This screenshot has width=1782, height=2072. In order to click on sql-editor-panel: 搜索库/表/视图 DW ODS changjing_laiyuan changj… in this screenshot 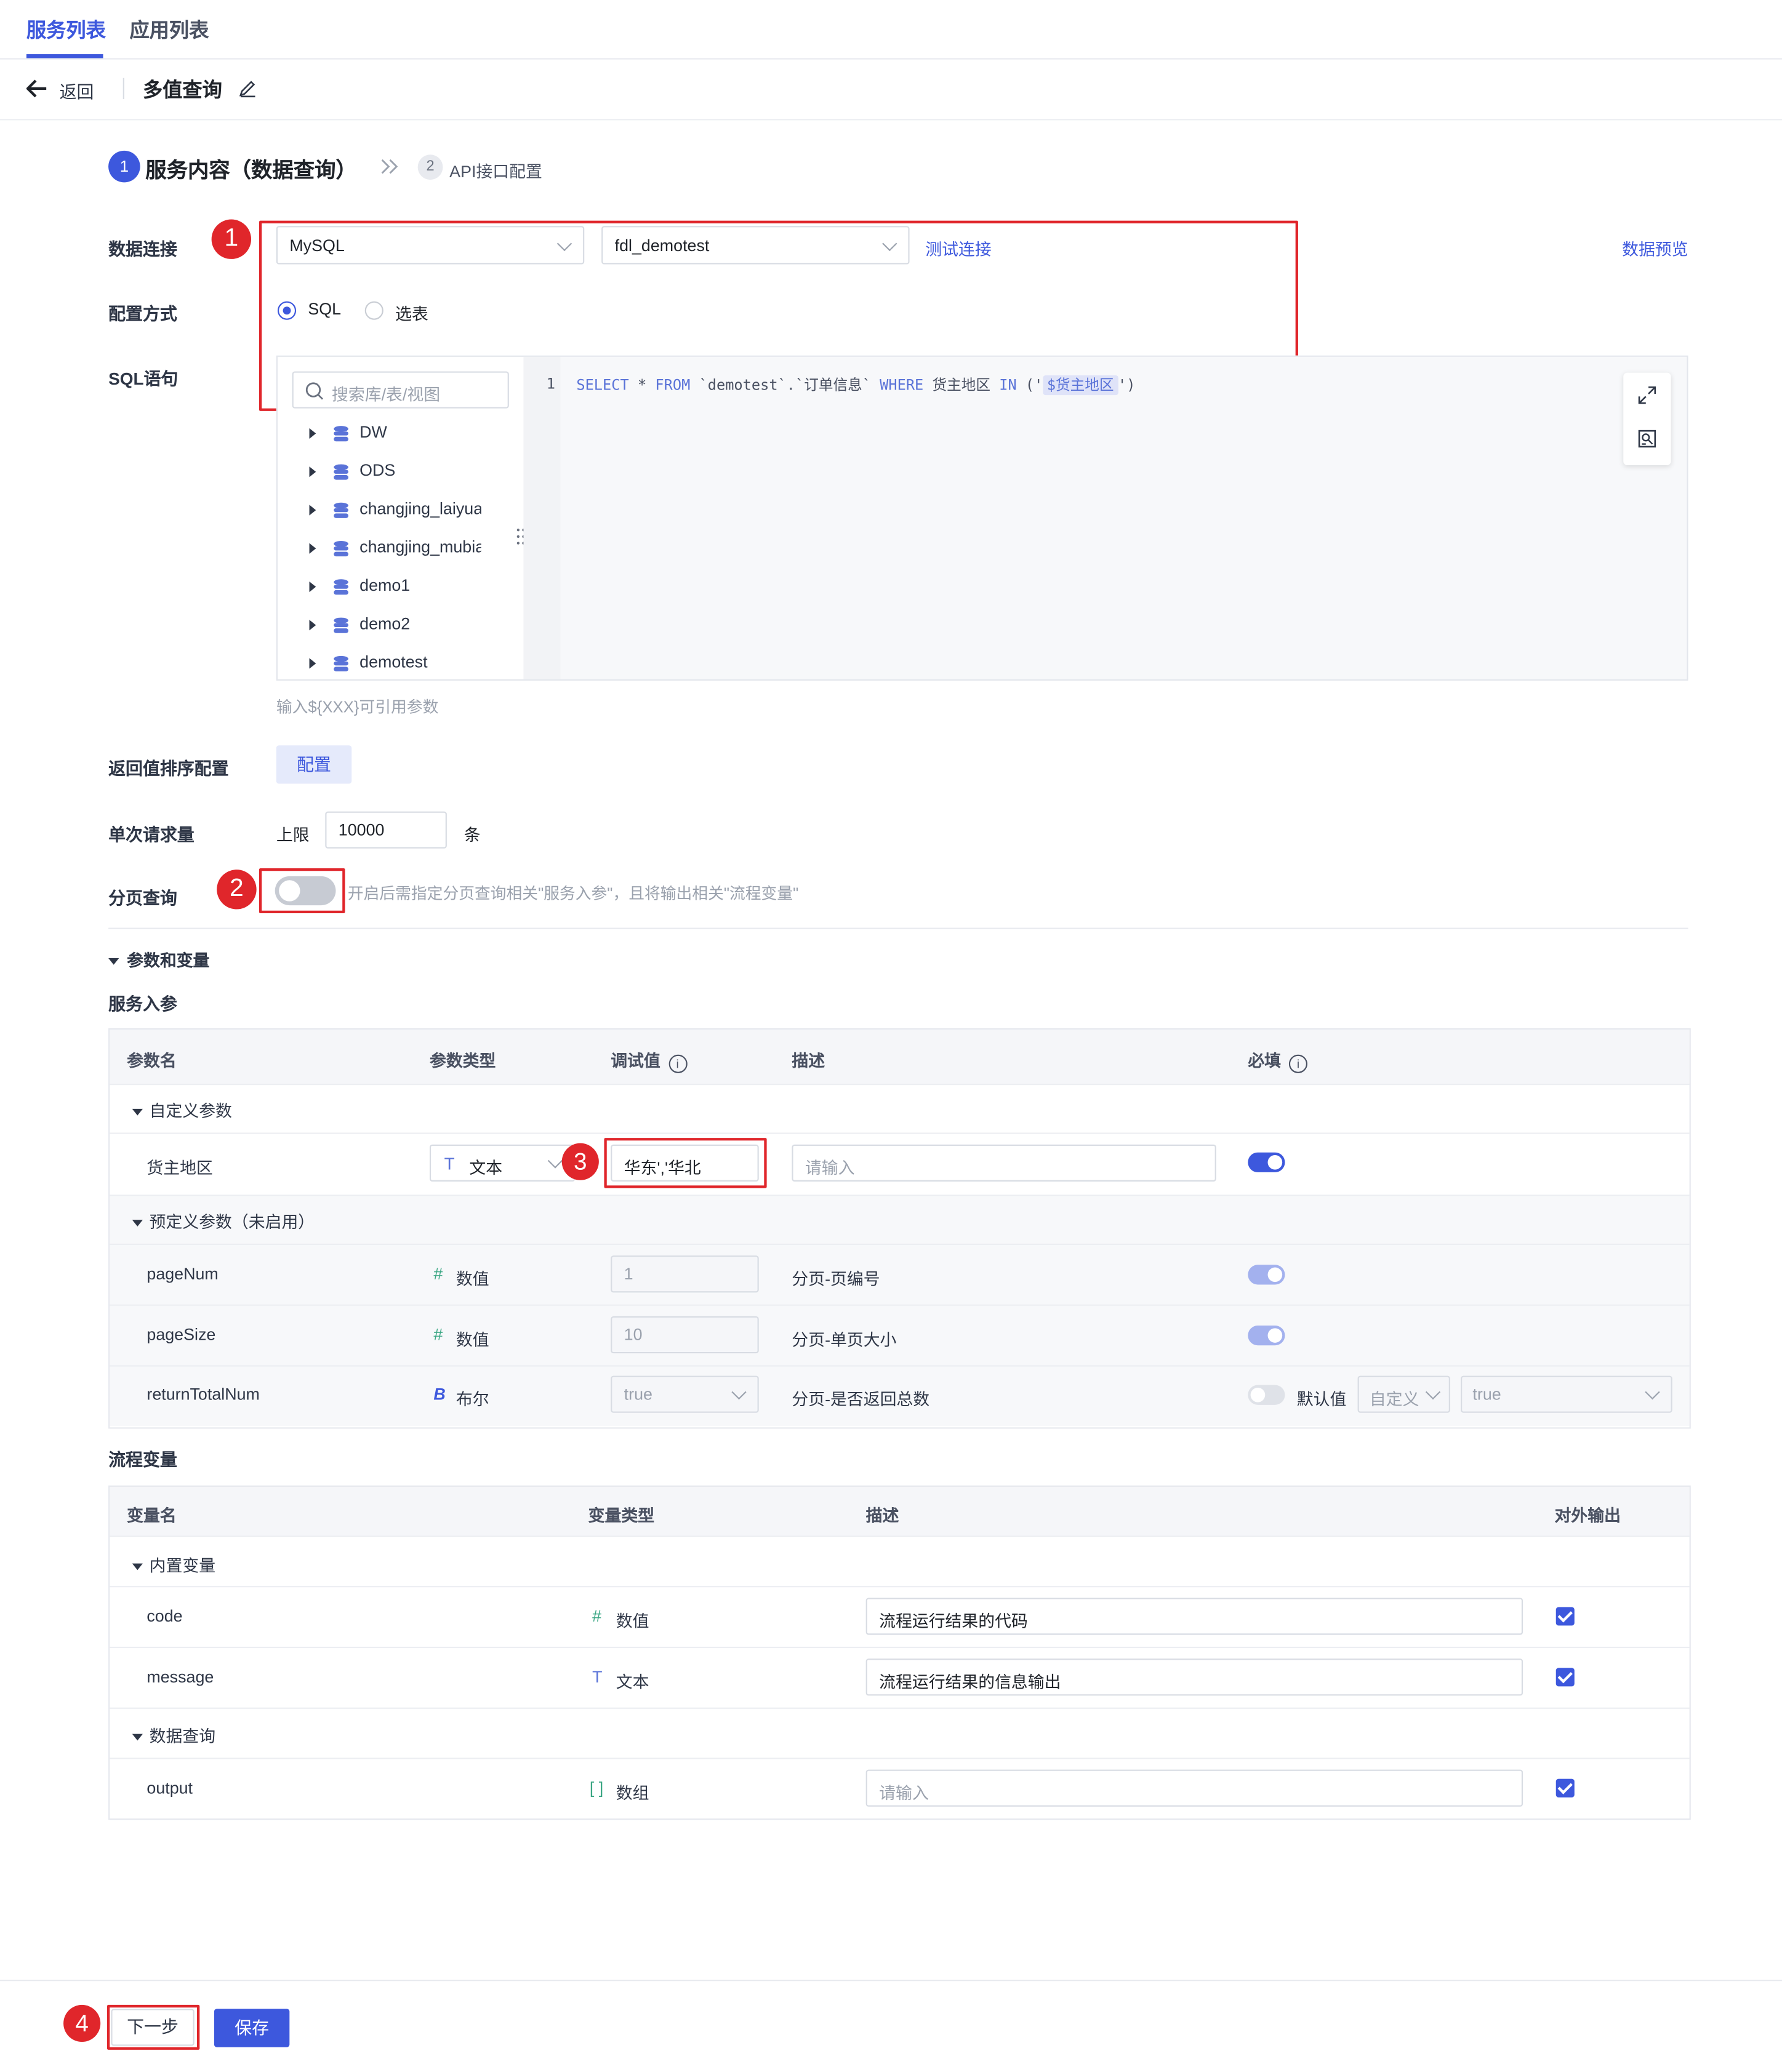, I will do `click(982, 518)`.